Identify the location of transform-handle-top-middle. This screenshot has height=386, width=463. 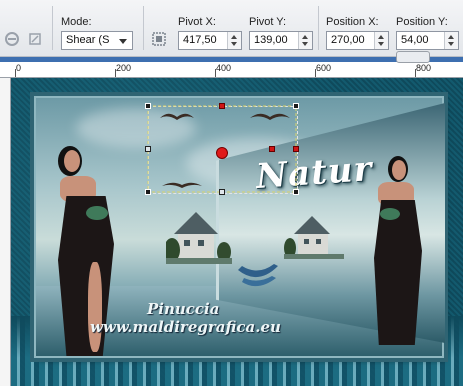
(222, 106).